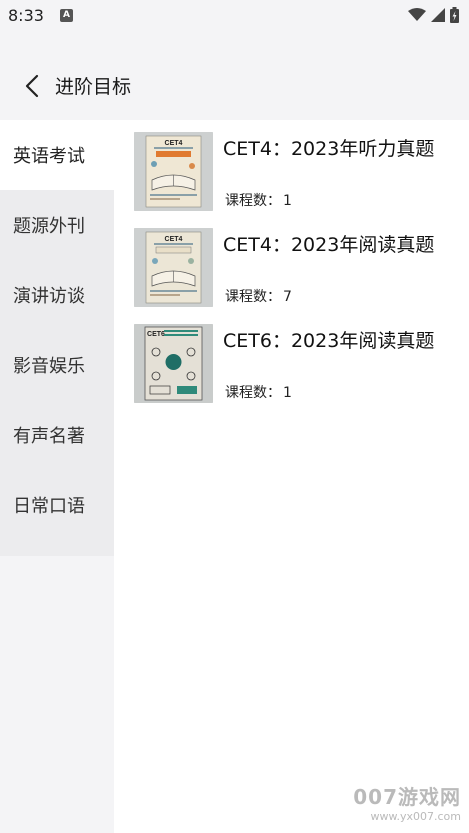 This screenshot has width=469, height=833. Describe the element at coordinates (287, 297) in the screenshot. I see `course-count-value: 7` at that location.